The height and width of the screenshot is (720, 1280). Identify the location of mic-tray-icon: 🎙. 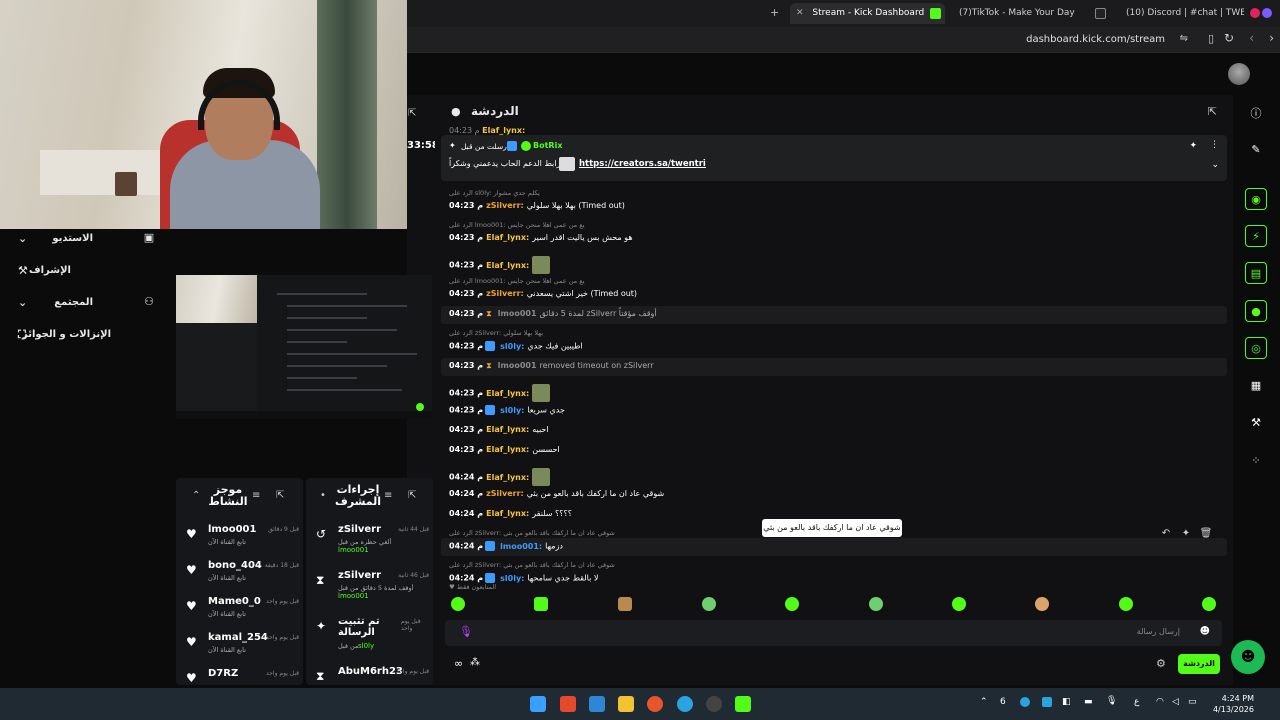
(1111, 701).